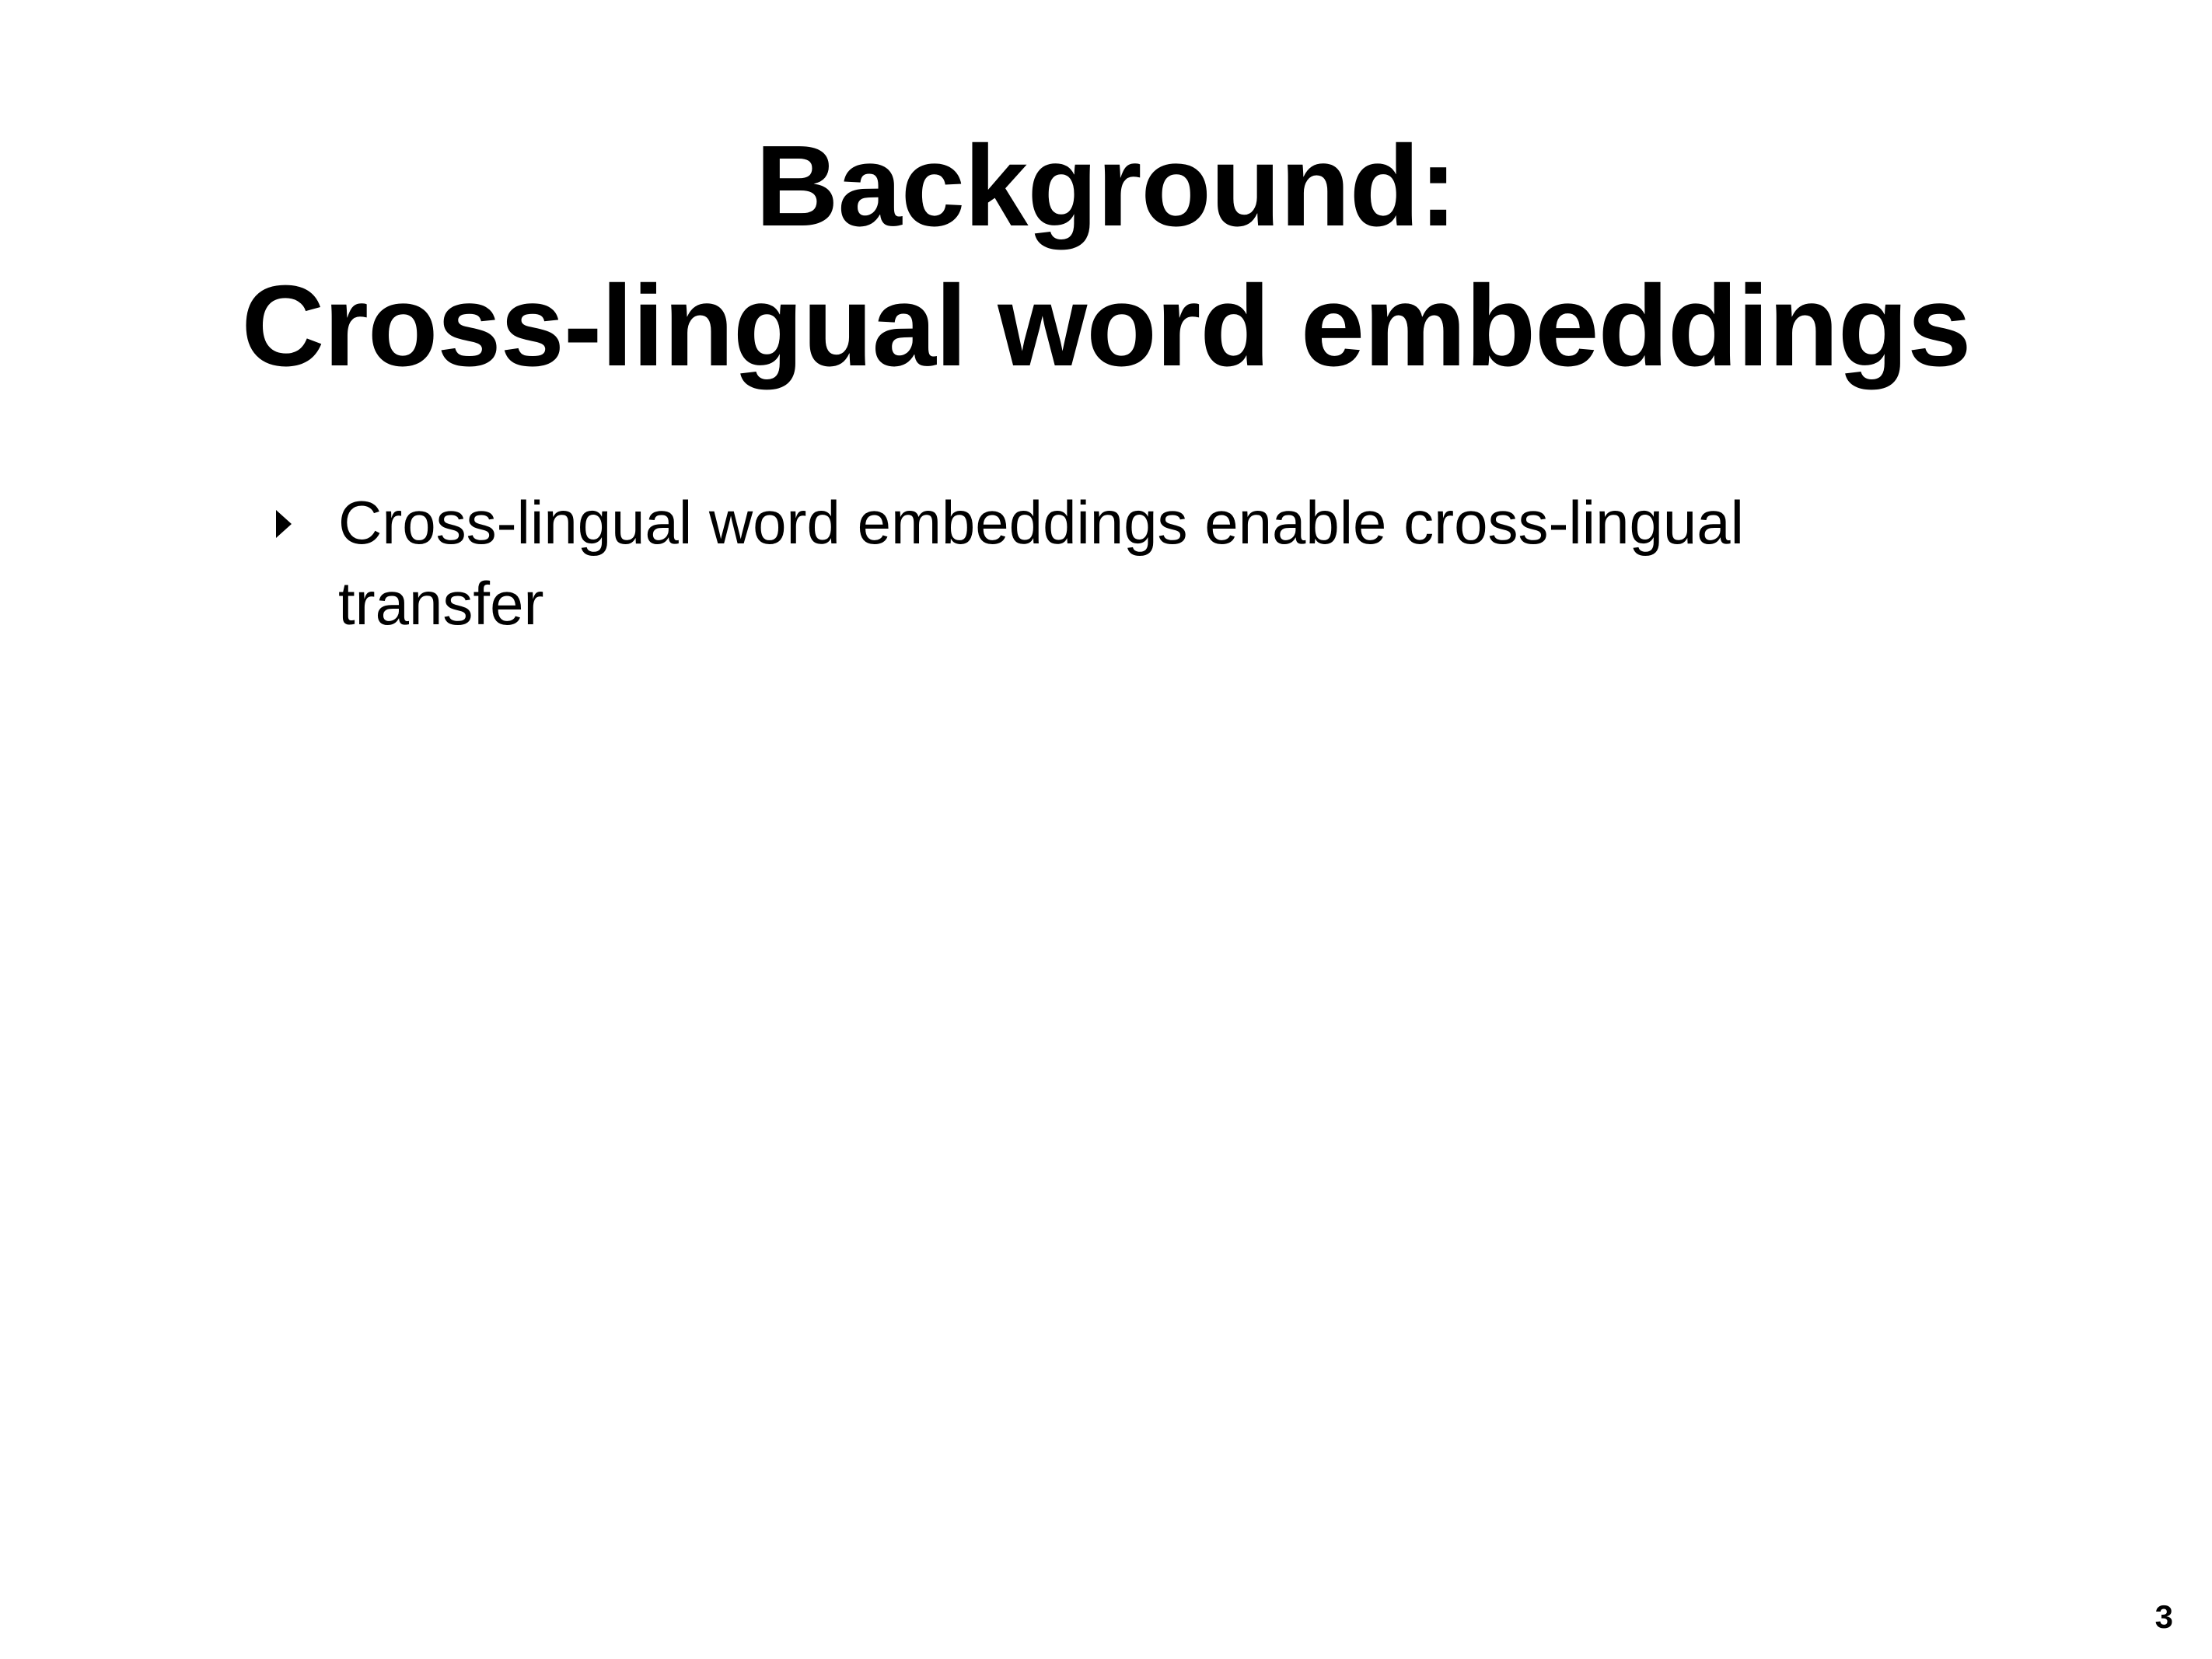 This screenshot has height=1659, width=2212. Describe the element at coordinates (1106, 186) in the screenshot. I see `slide-title-line-1: Background:` at that location.